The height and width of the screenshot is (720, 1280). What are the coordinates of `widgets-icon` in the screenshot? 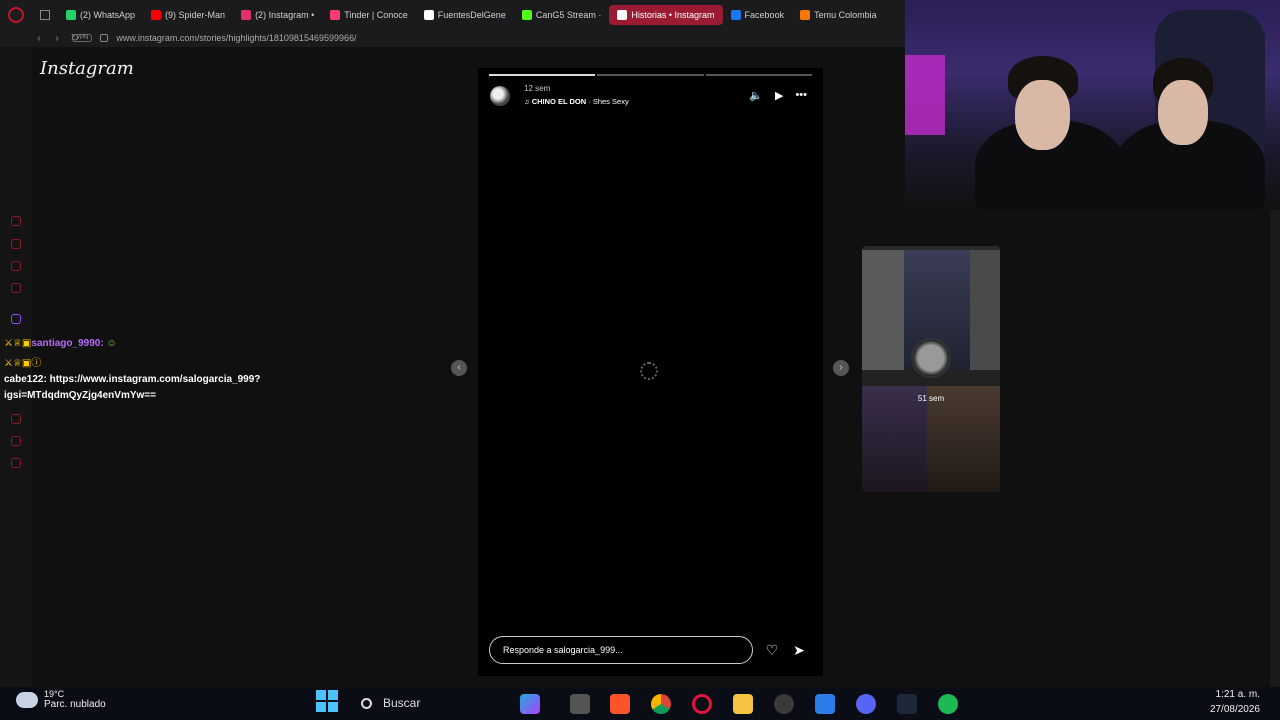 It's located at (530, 704).